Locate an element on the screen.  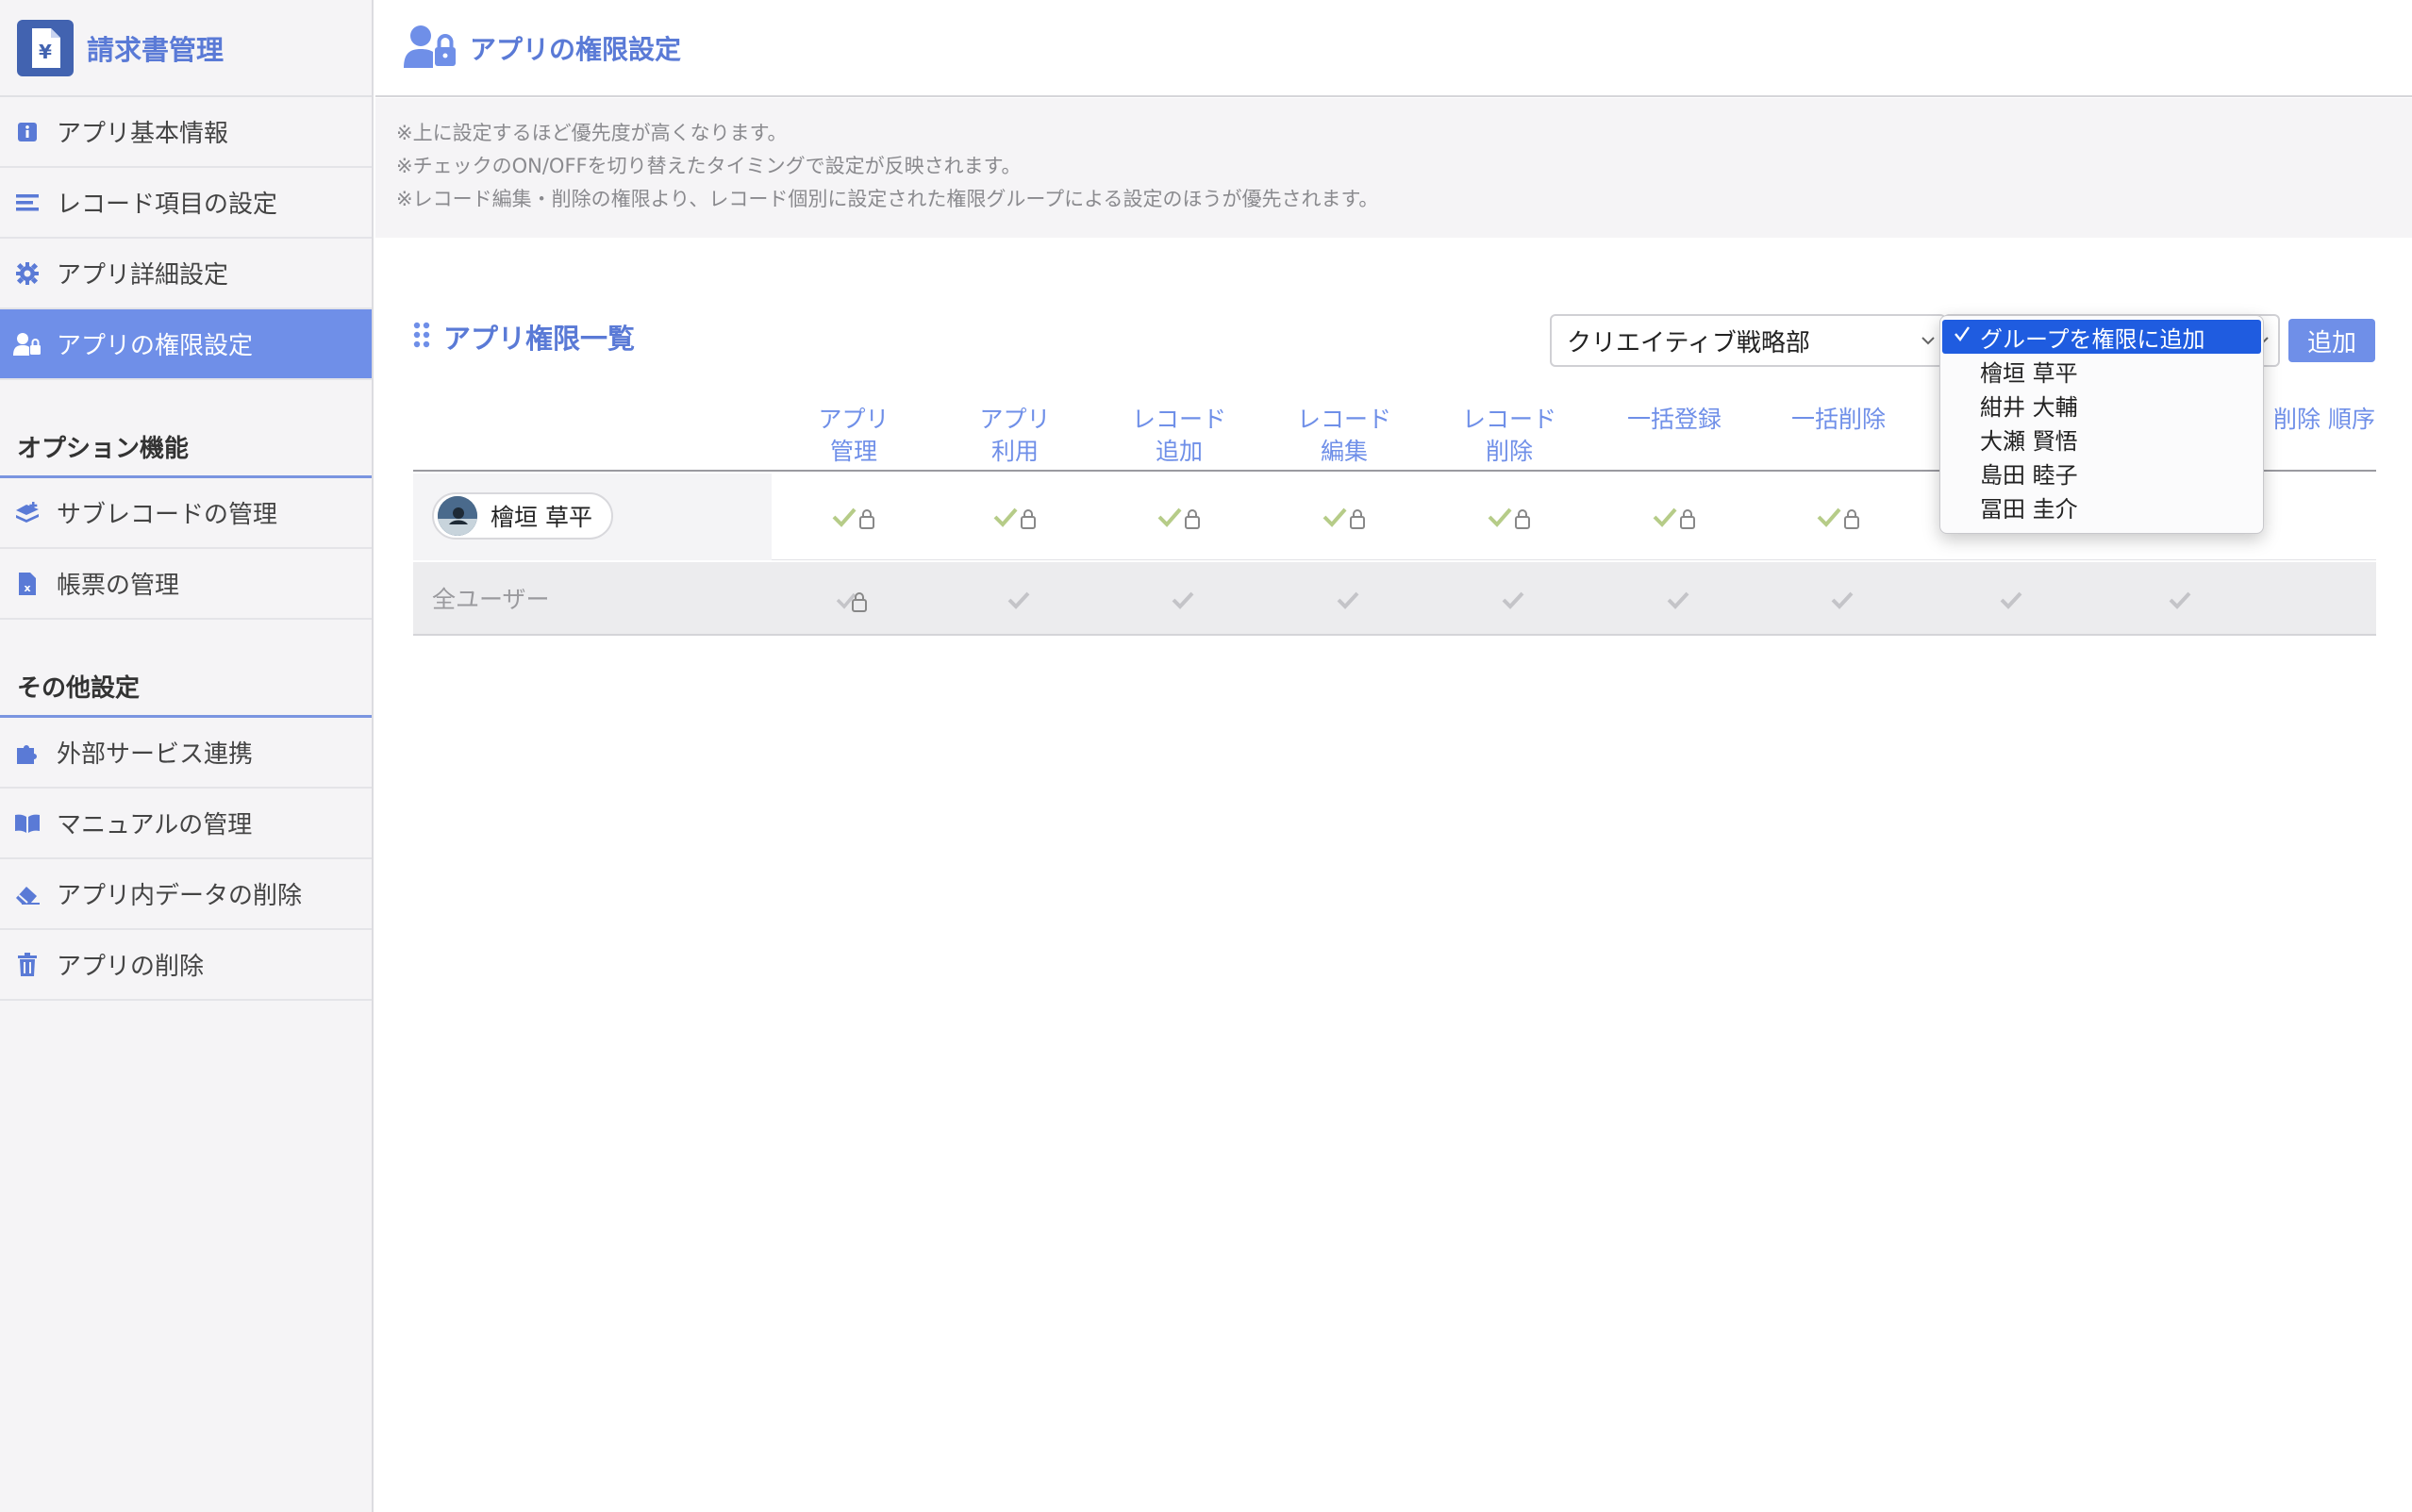
dropdown-option-add-group: グループを権限に追加 is located at coordinates (2101, 337).